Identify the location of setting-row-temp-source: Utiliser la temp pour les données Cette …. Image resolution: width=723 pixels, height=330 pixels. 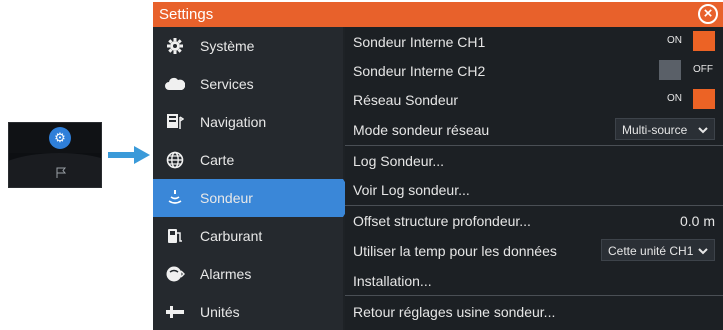
(534, 250).